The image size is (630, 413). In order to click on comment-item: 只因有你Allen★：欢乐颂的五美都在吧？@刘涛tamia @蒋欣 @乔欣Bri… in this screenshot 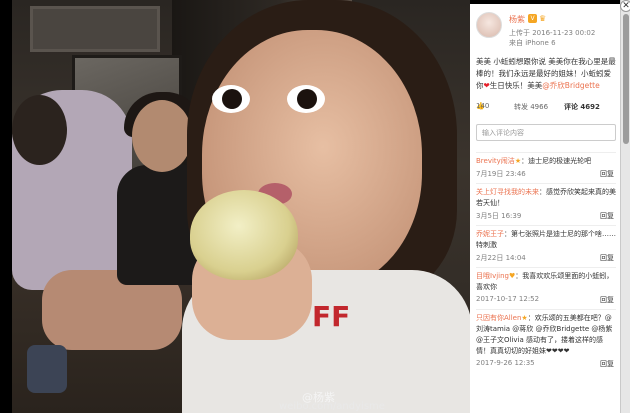, I will do `click(546, 341)`.